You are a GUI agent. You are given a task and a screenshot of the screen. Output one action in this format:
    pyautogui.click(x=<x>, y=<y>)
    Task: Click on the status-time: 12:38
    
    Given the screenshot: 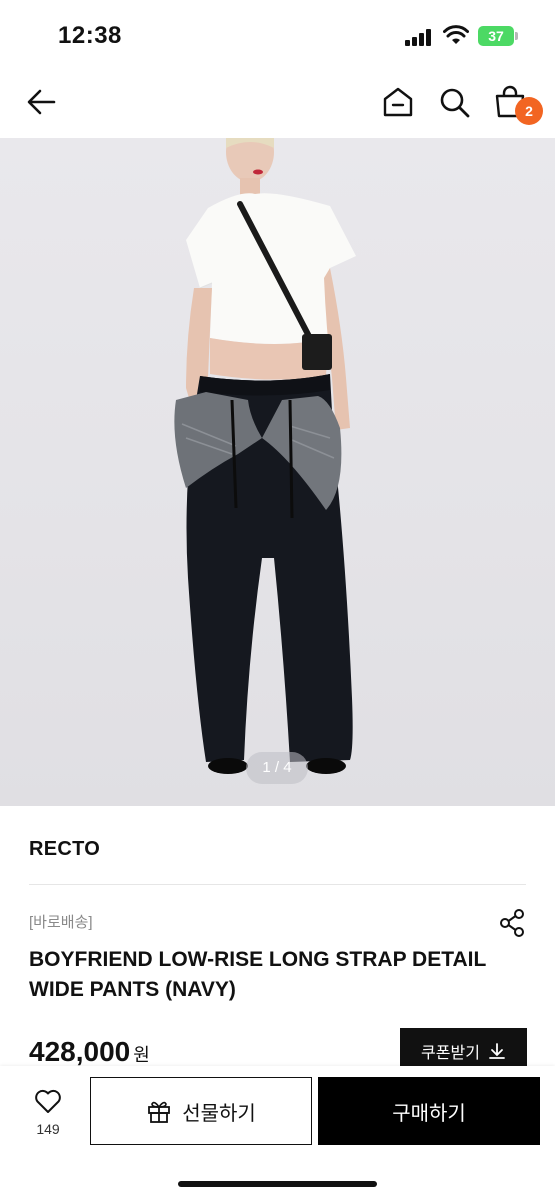 What is the action you would take?
    pyautogui.click(x=90, y=35)
    